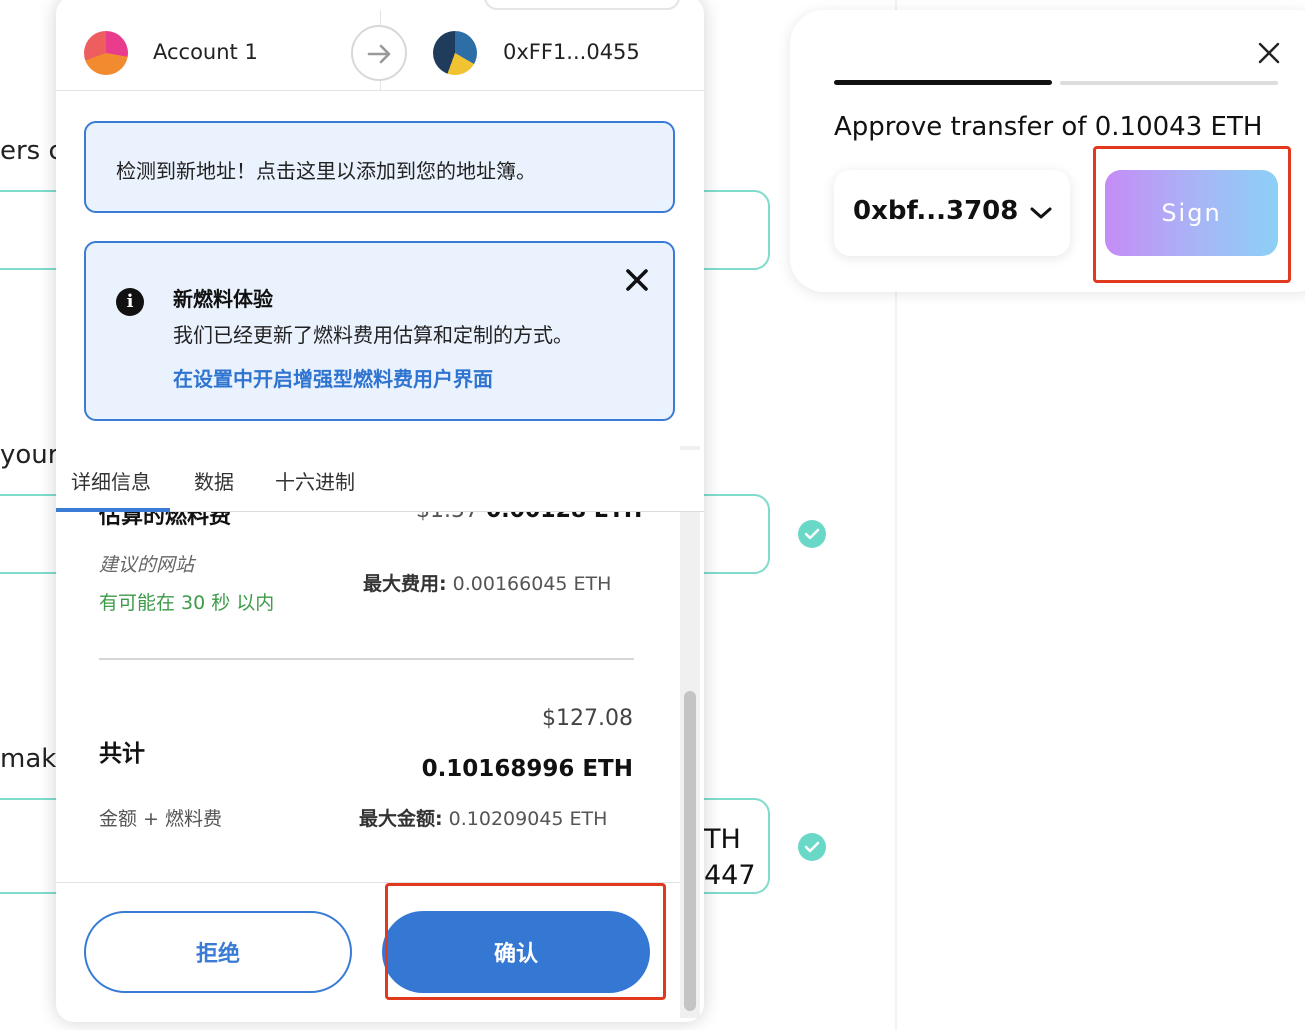 This screenshot has height=1030, width=1305. What do you see at coordinates (106, 53) in the screenshot?
I see `account-avatar` at bounding box center [106, 53].